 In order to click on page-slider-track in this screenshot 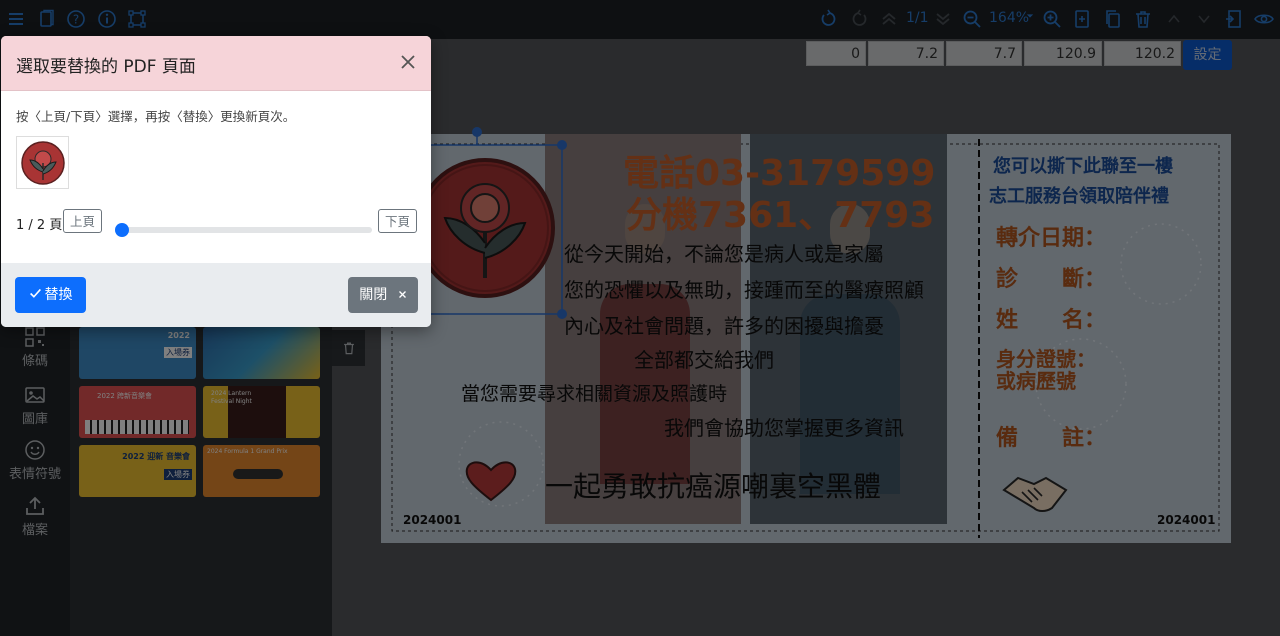, I will do `click(244, 230)`.